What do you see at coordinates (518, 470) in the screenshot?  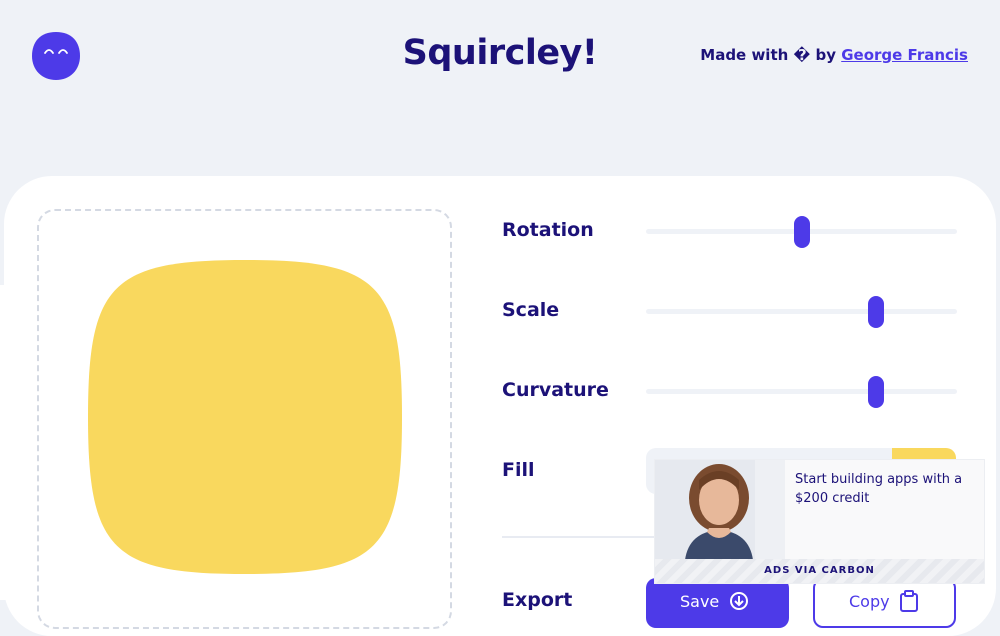 I see `fill-label: Fill` at bounding box center [518, 470].